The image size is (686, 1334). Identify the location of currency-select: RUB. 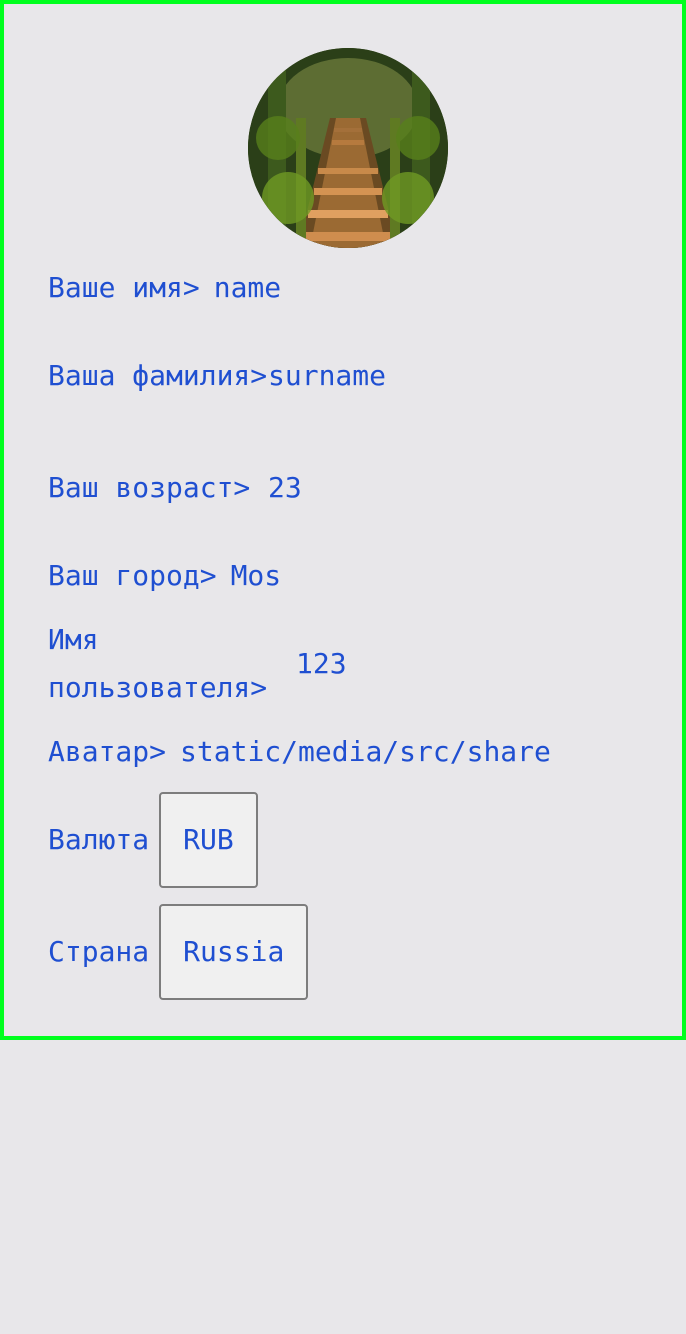
(208, 840).